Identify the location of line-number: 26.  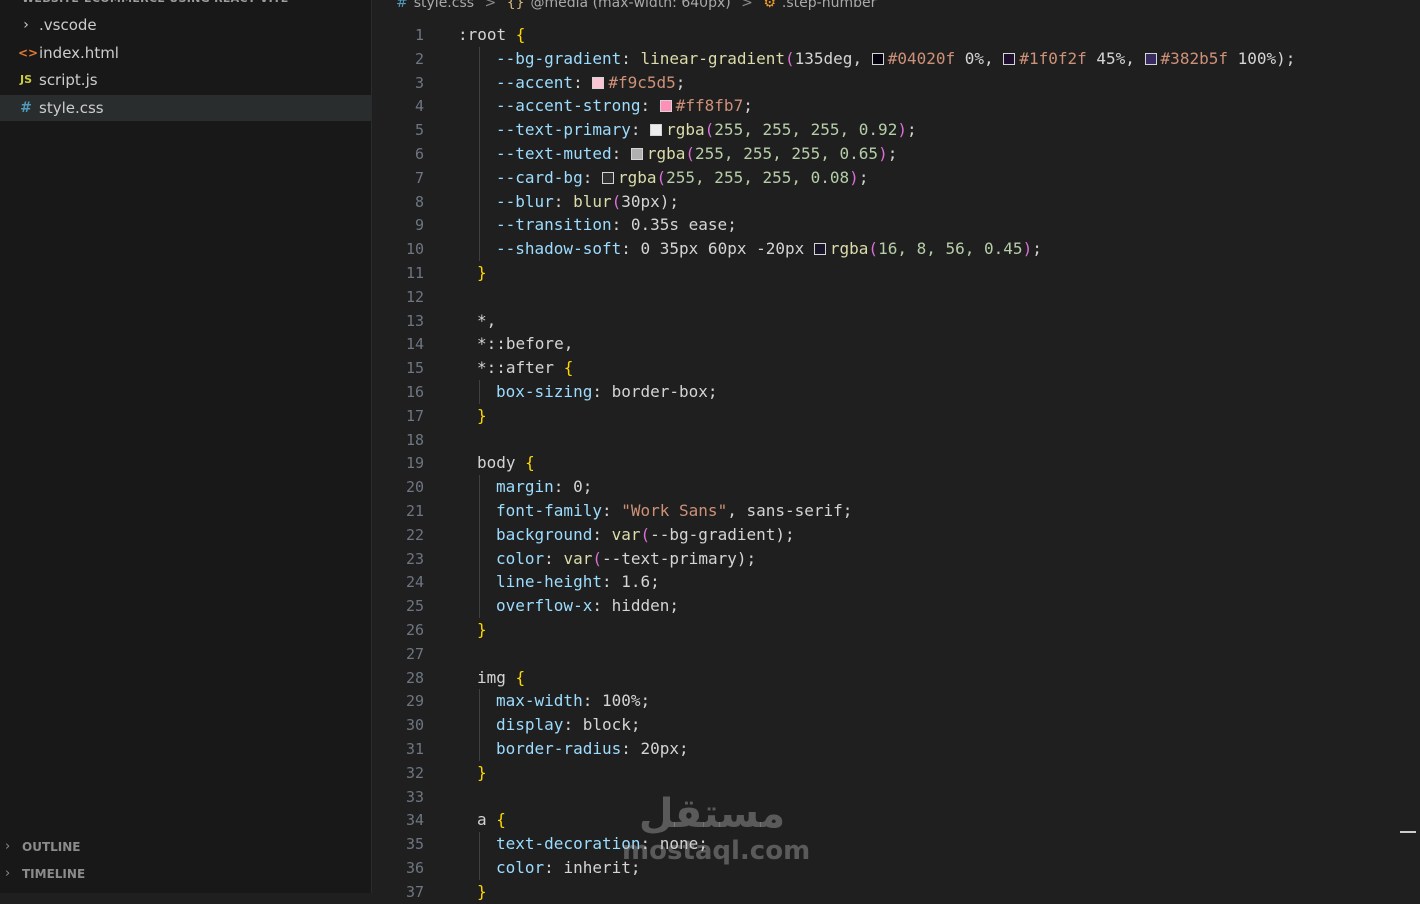
(398, 630).